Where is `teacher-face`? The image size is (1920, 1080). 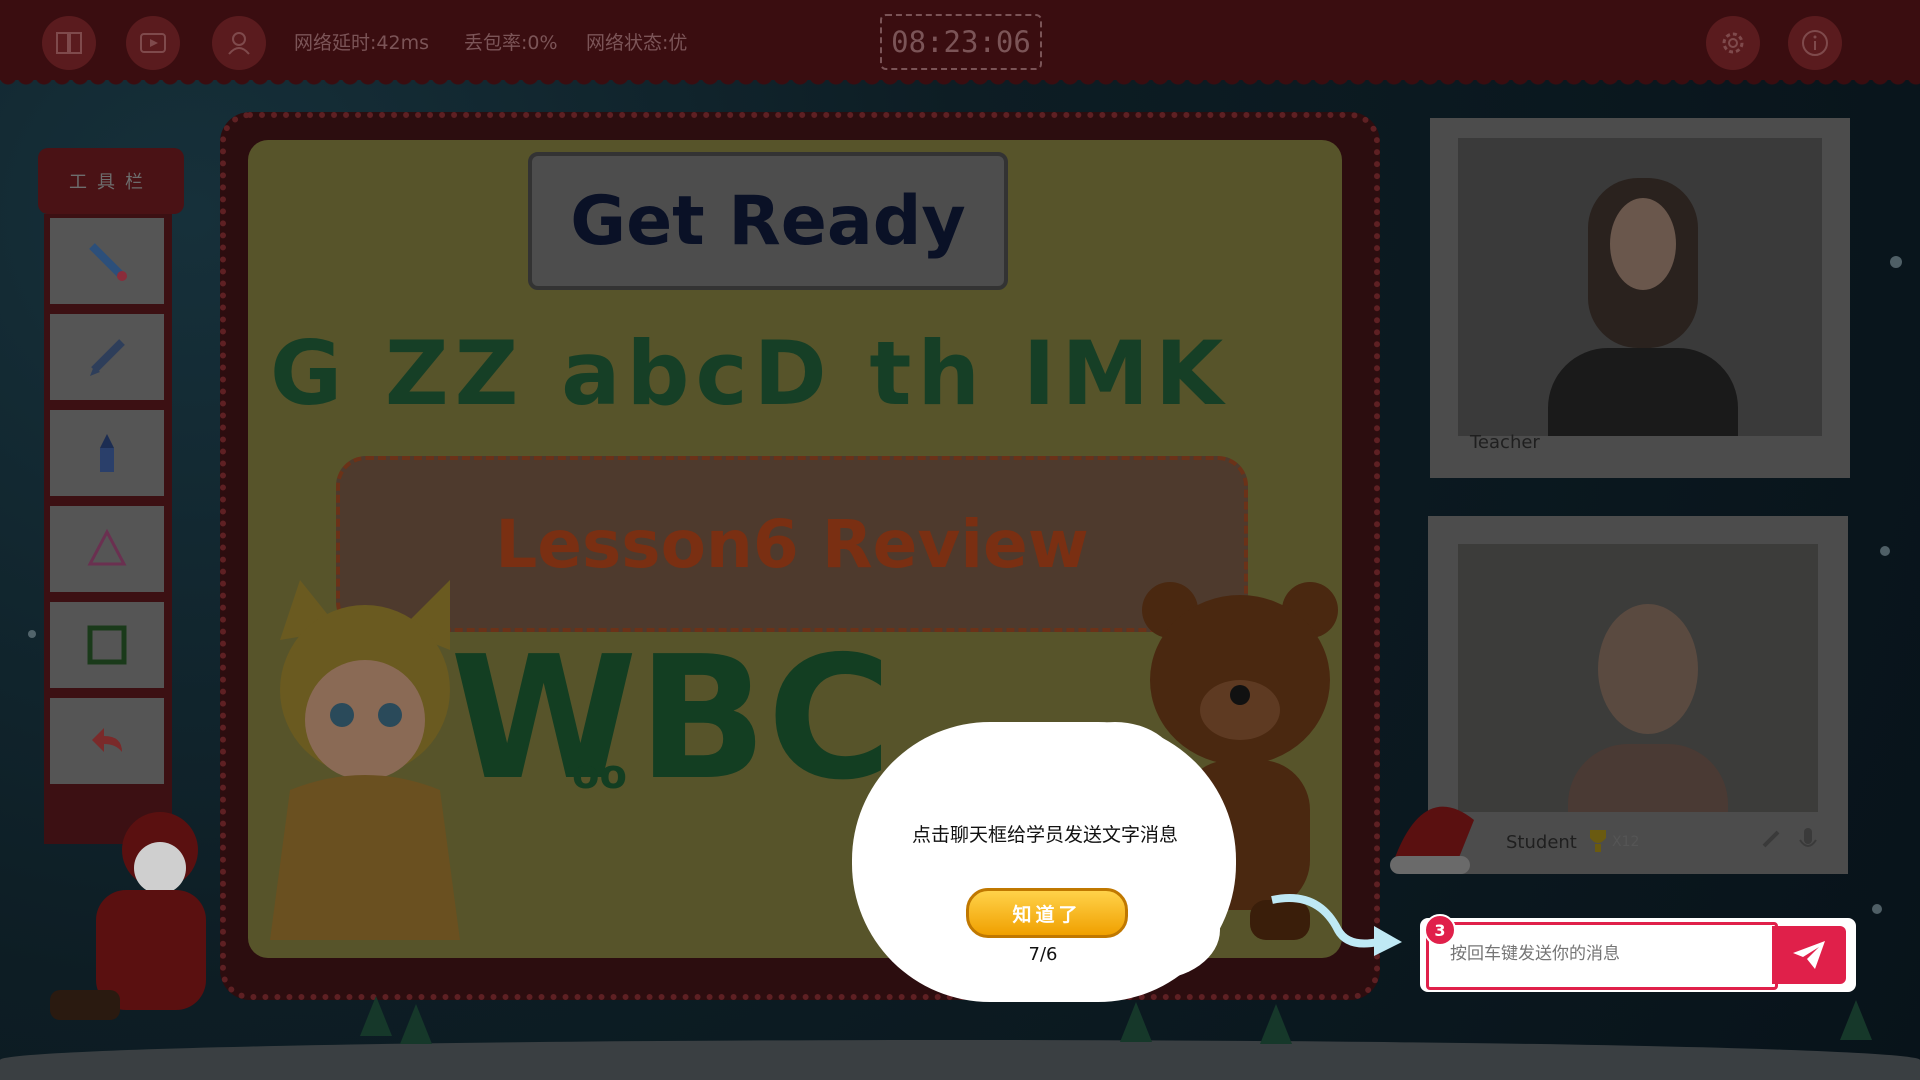 teacher-face is located at coordinates (1643, 244).